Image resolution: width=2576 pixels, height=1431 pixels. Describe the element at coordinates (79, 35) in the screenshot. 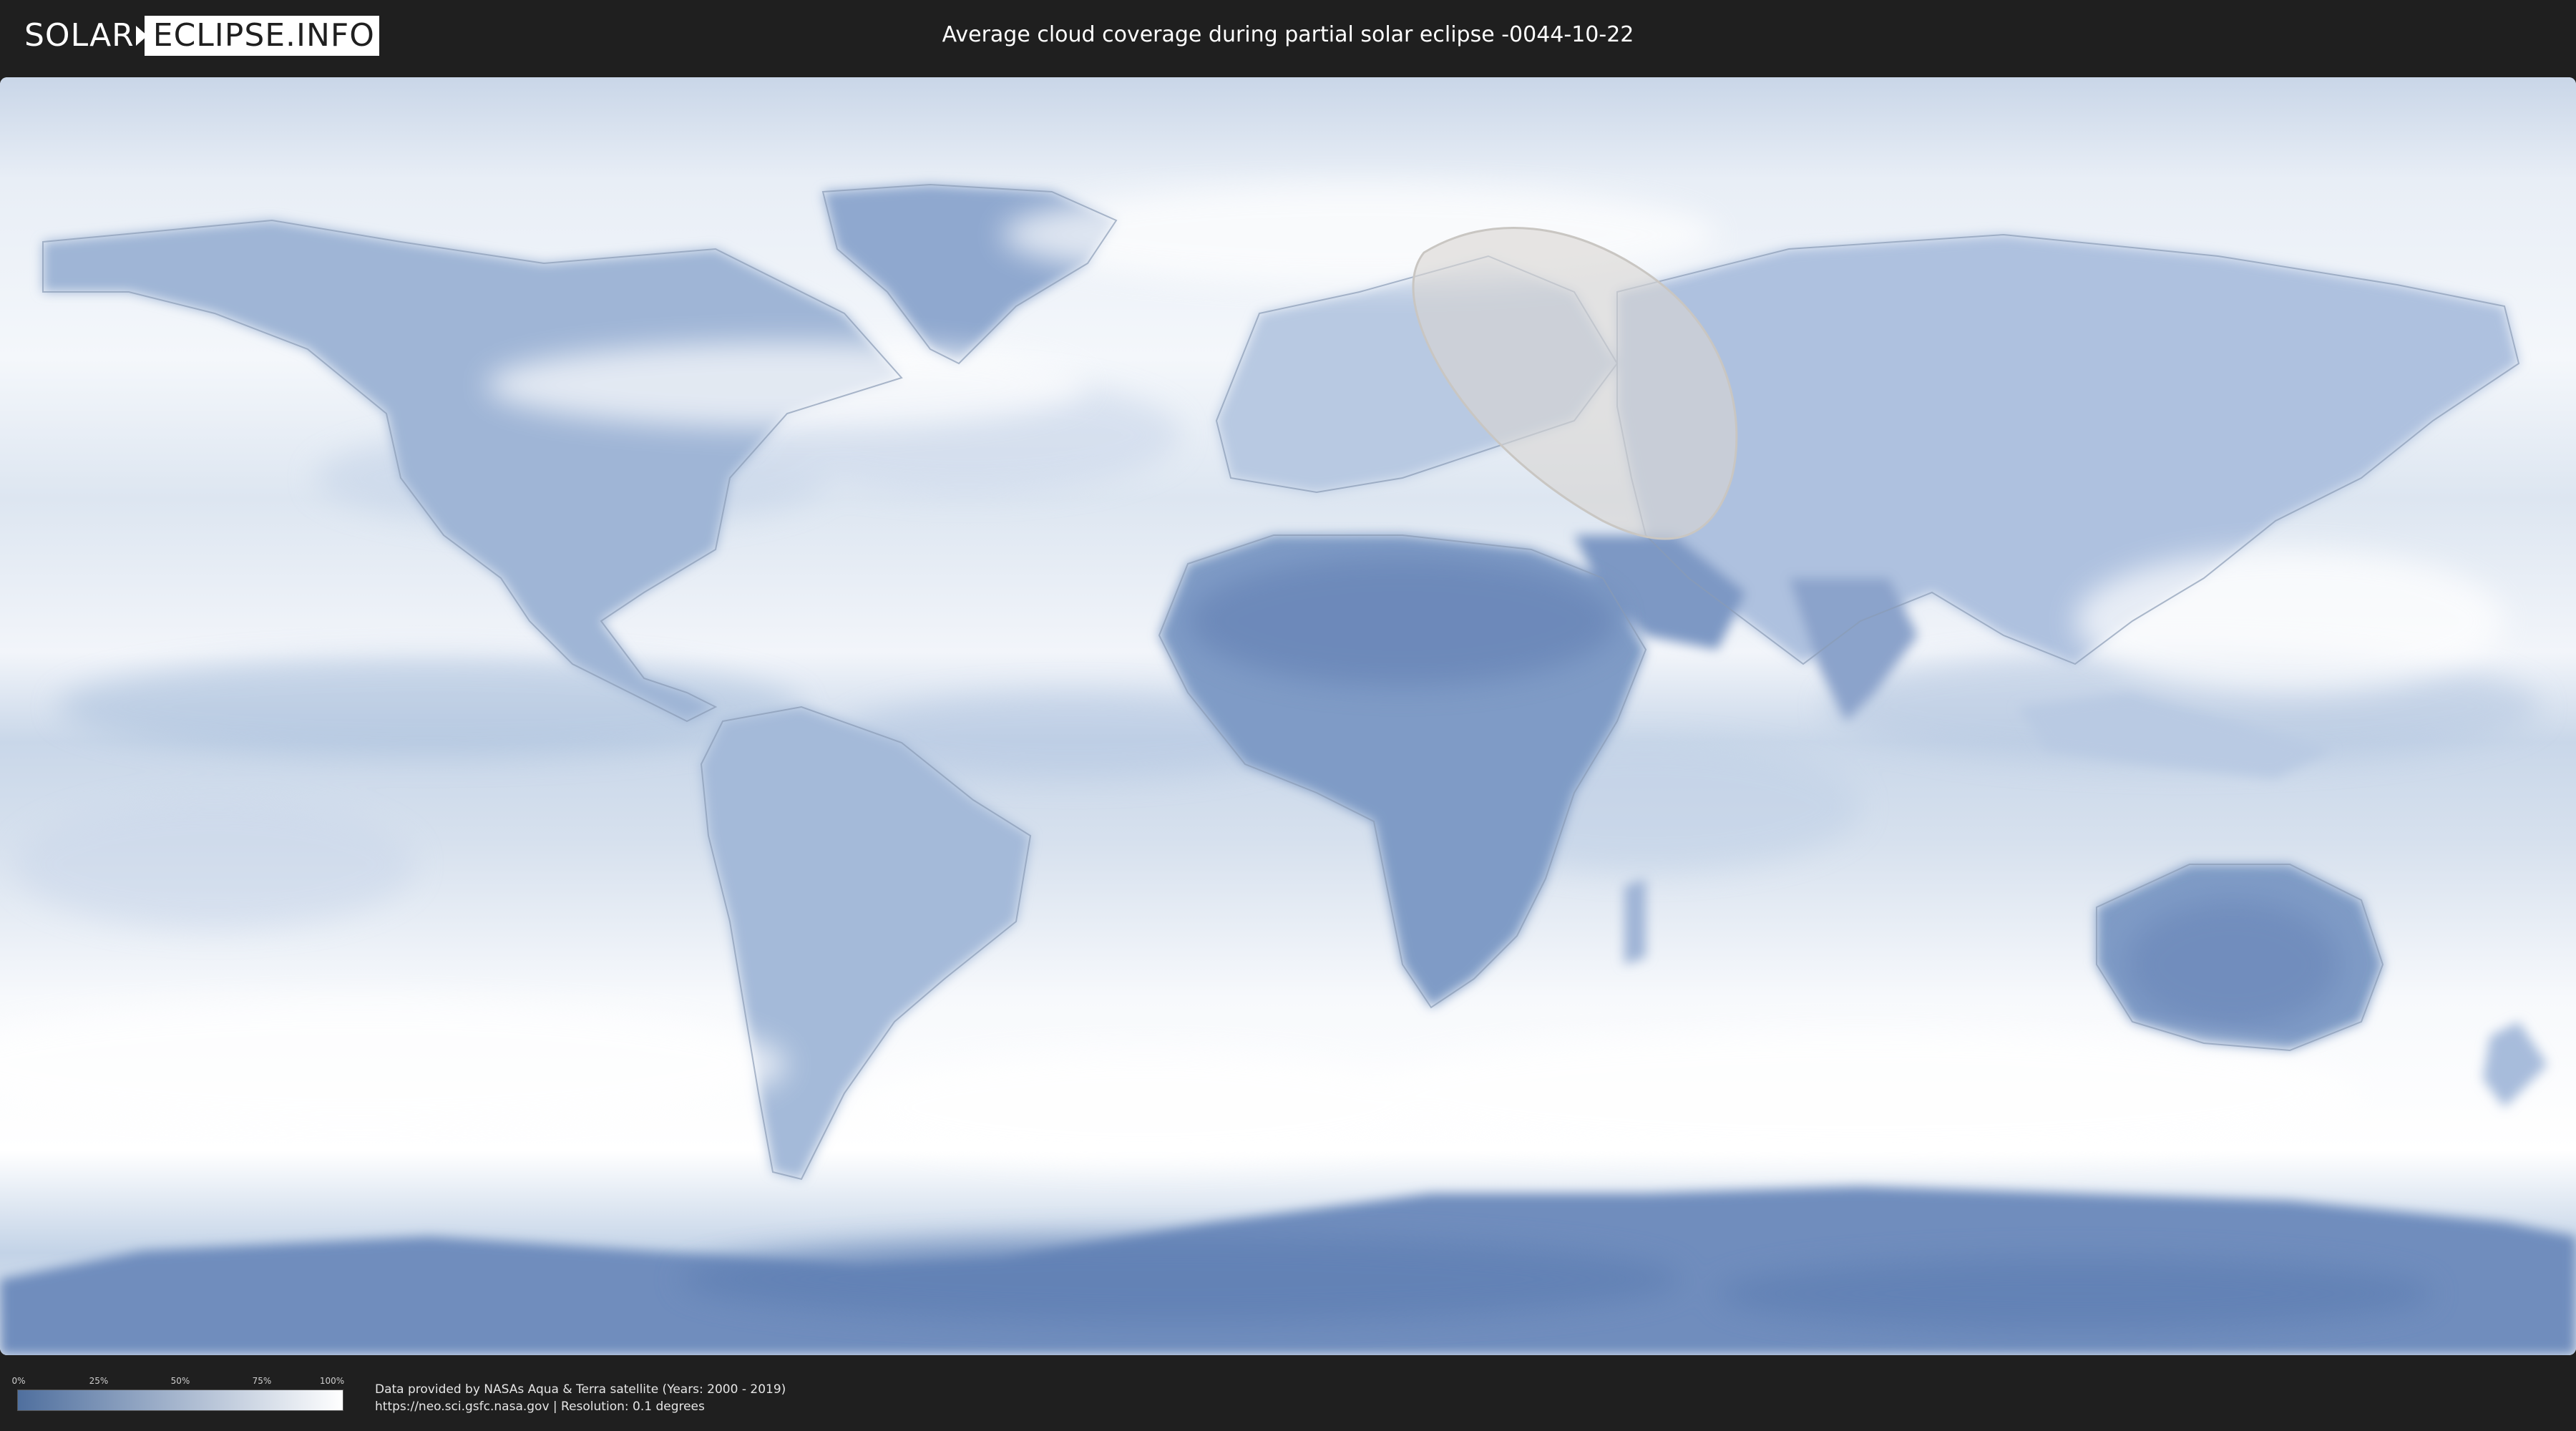

I see `logo-text-solar: SOLAR` at that location.